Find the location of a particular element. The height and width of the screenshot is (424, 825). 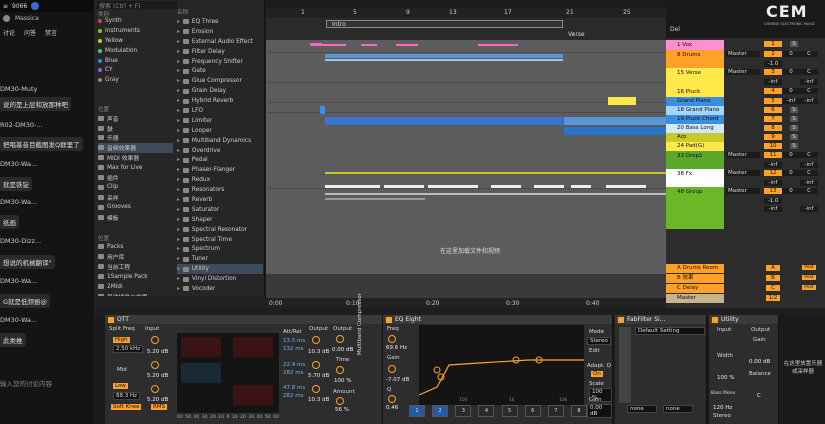

clip-pluck-chord is located at coordinates (615, 131).